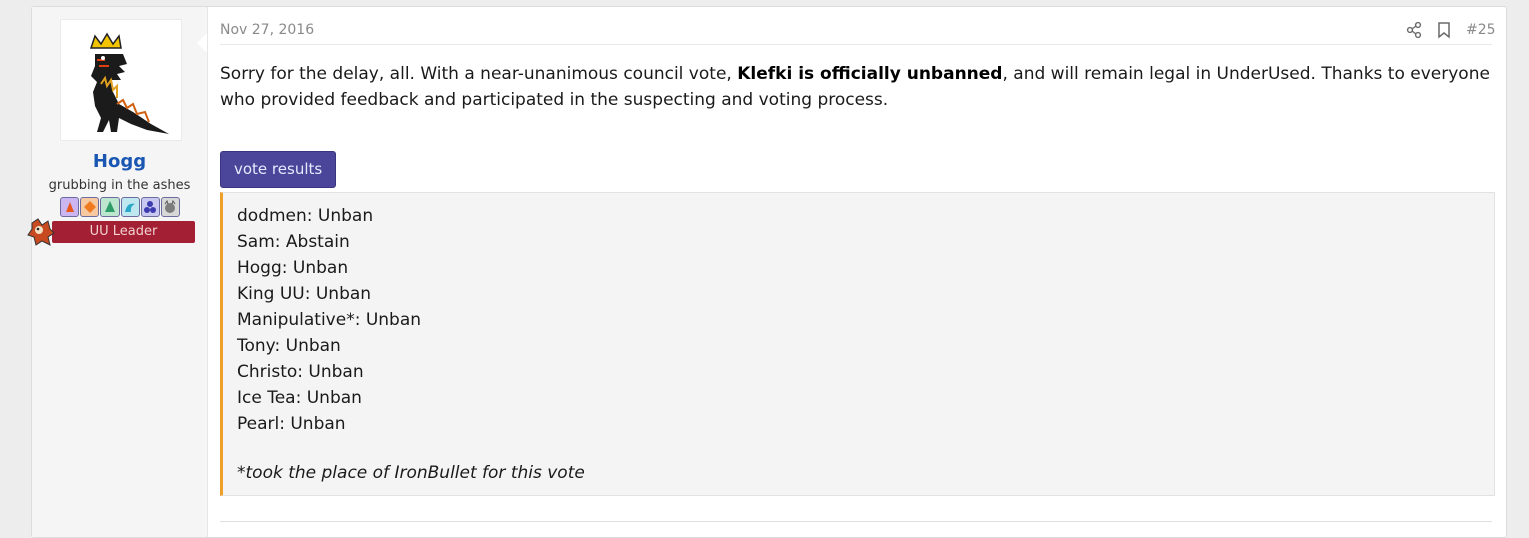 The width and height of the screenshot is (1529, 538). Describe the element at coordinates (305, 216) in the screenshot. I see `vote-item: dodmen: Unban` at that location.